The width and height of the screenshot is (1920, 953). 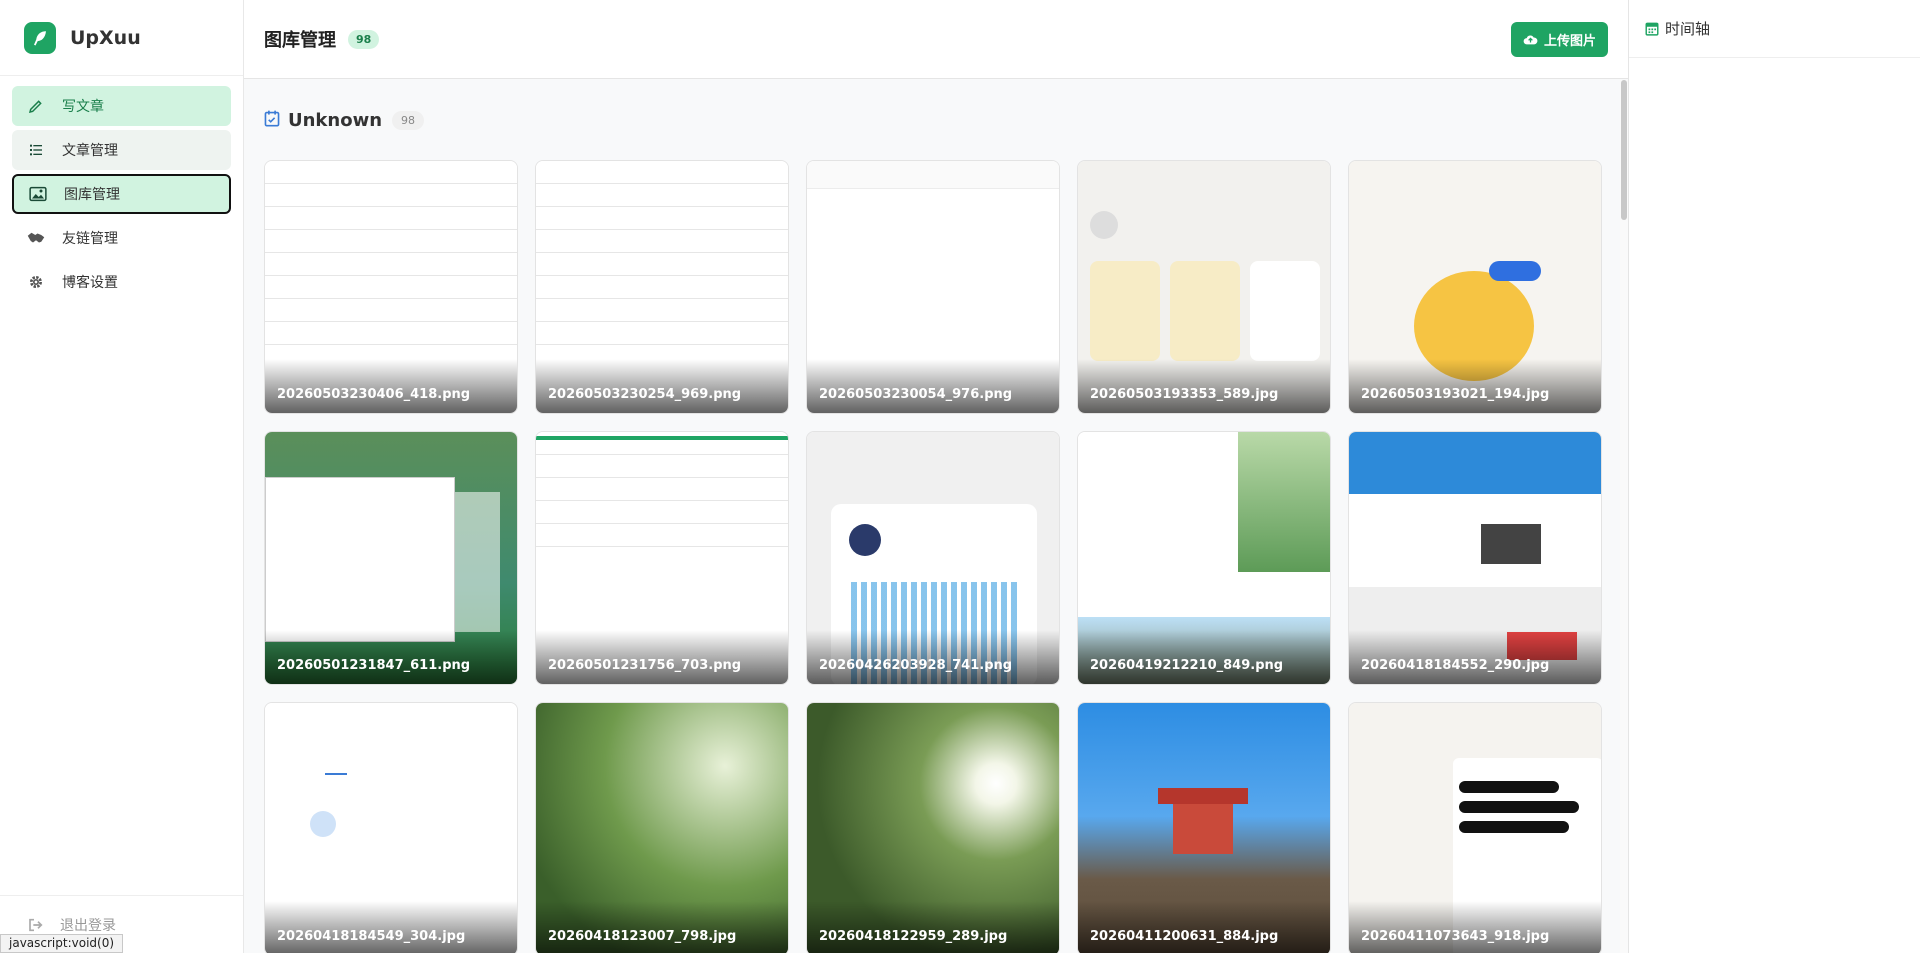 I want to click on image-caption: 20260419212210_849.png, so click(x=1204, y=657).